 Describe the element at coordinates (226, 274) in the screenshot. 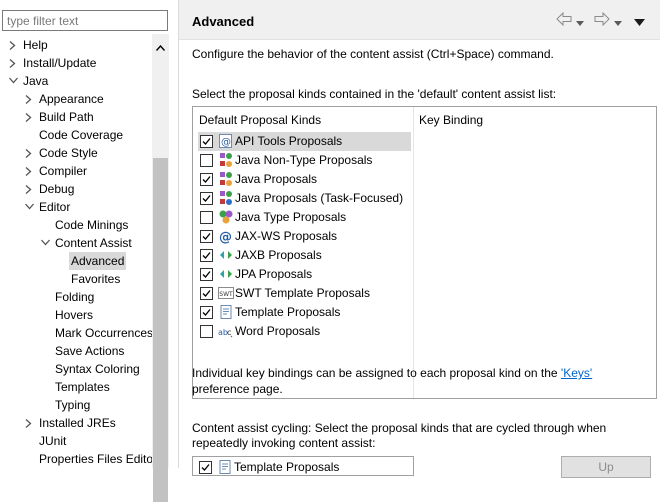

I see `arrows-icon` at that location.